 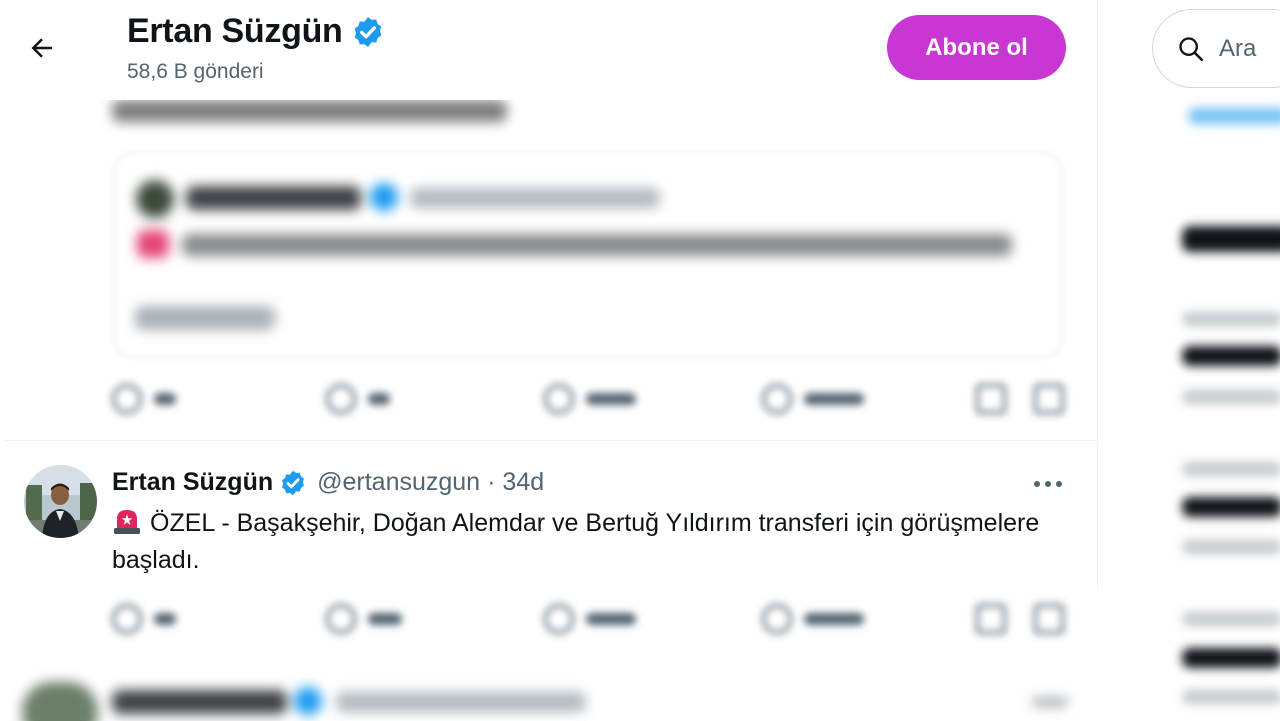 What do you see at coordinates (195, 71) in the screenshot?
I see `post-count: 58,6 B gönderi` at bounding box center [195, 71].